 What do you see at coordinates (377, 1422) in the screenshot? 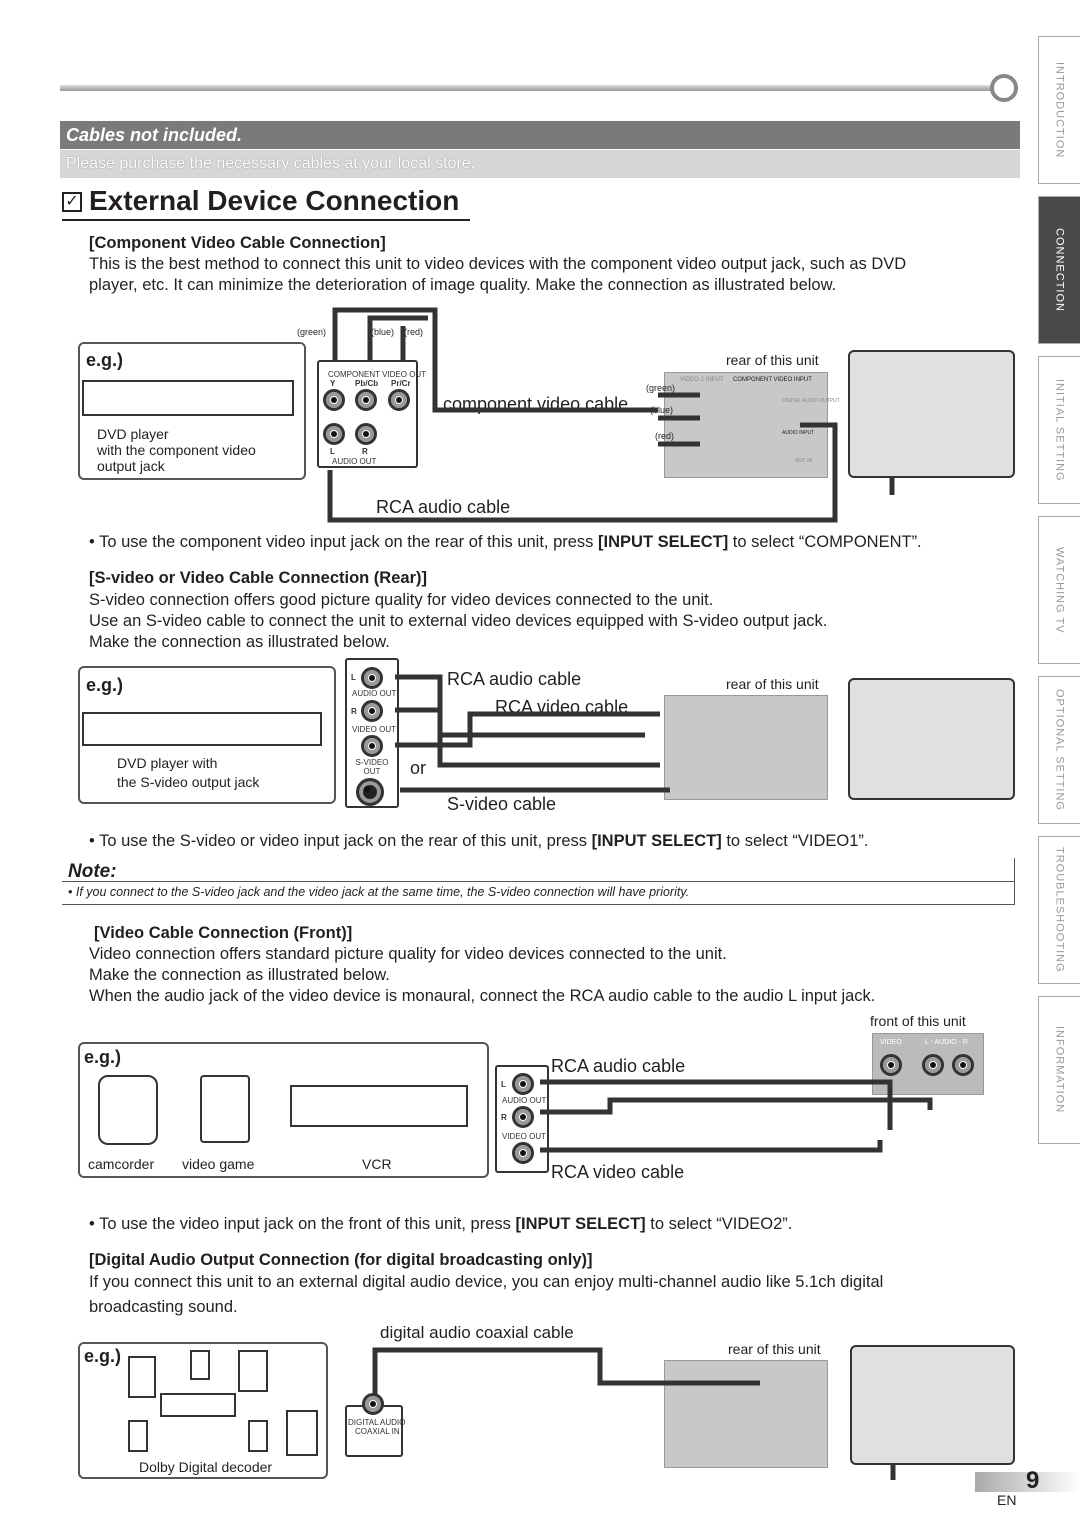
I see `jack-label: DIGITAL AUDIO` at bounding box center [377, 1422].